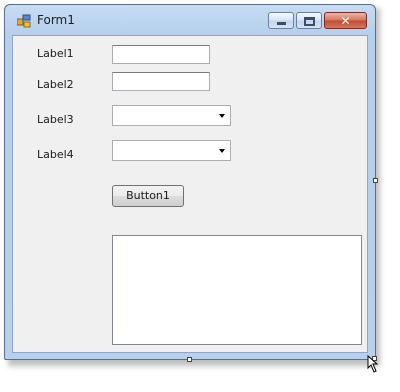 The image size is (400, 392). I want to click on label4: Label4, so click(55, 154).